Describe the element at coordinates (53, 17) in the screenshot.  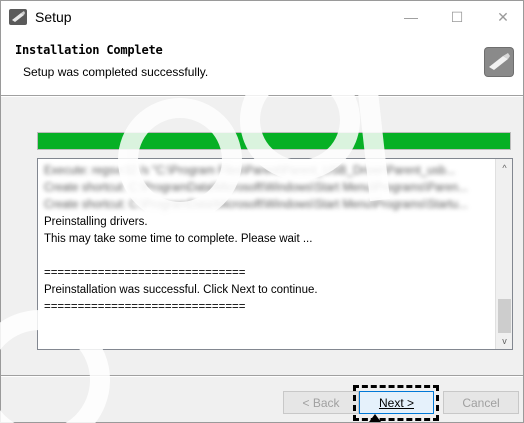
I see `window-title: Setup` at that location.